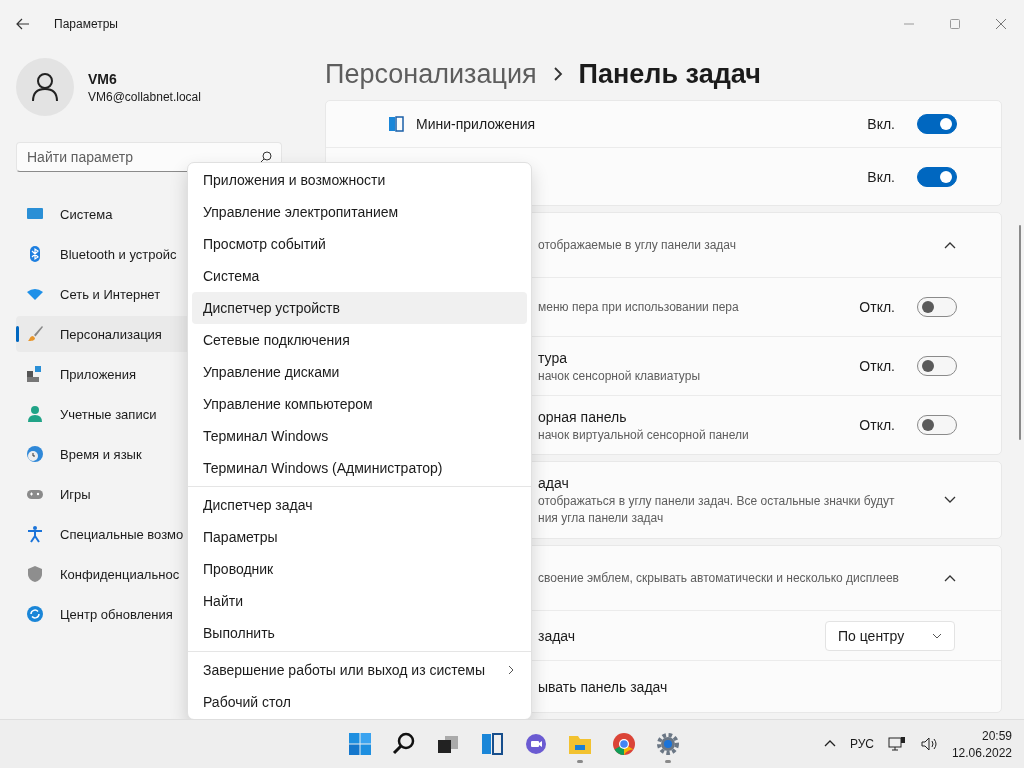 Image resolution: width=1024 pixels, height=768 pixels. I want to click on setting-title: тура, so click(553, 357).